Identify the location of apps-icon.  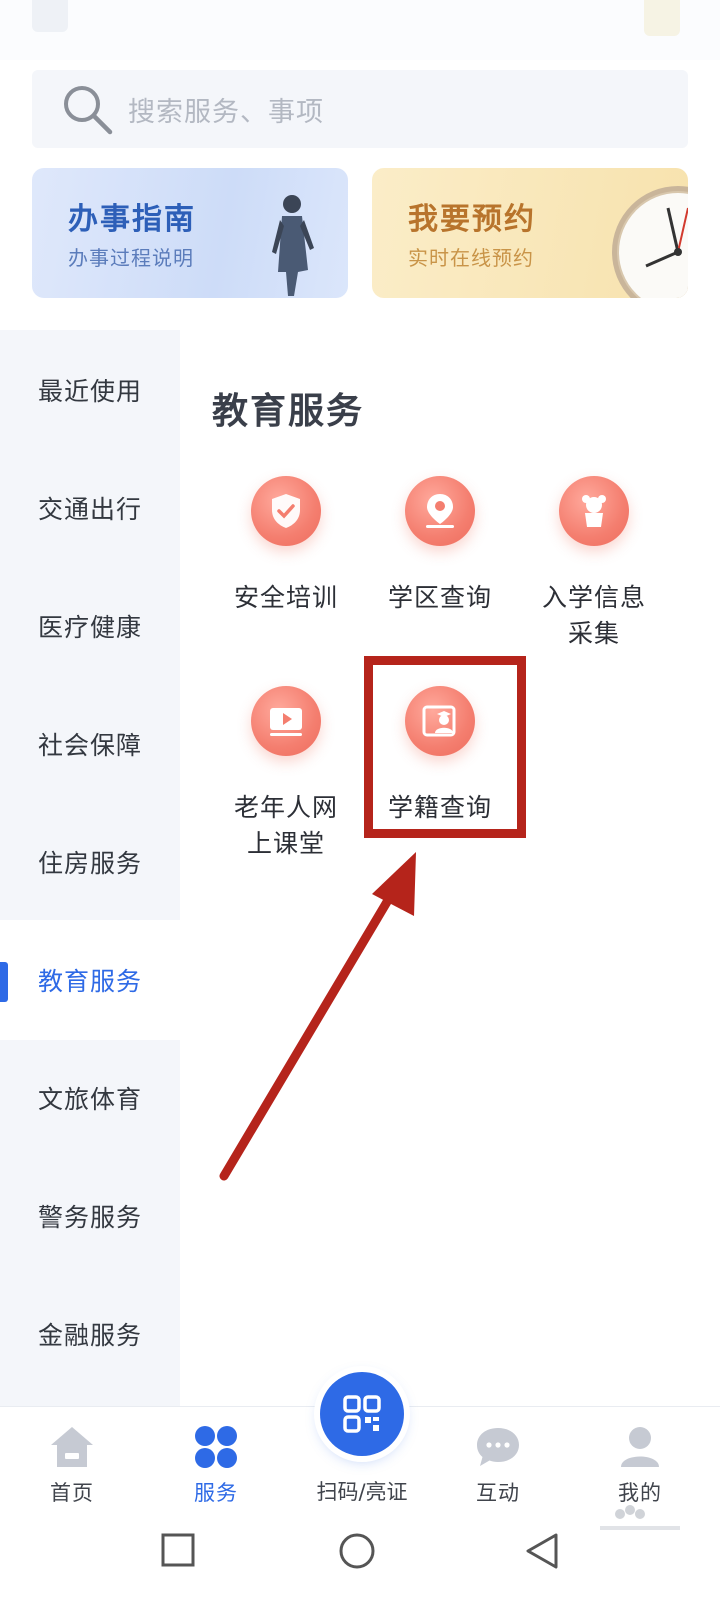
(216, 1447).